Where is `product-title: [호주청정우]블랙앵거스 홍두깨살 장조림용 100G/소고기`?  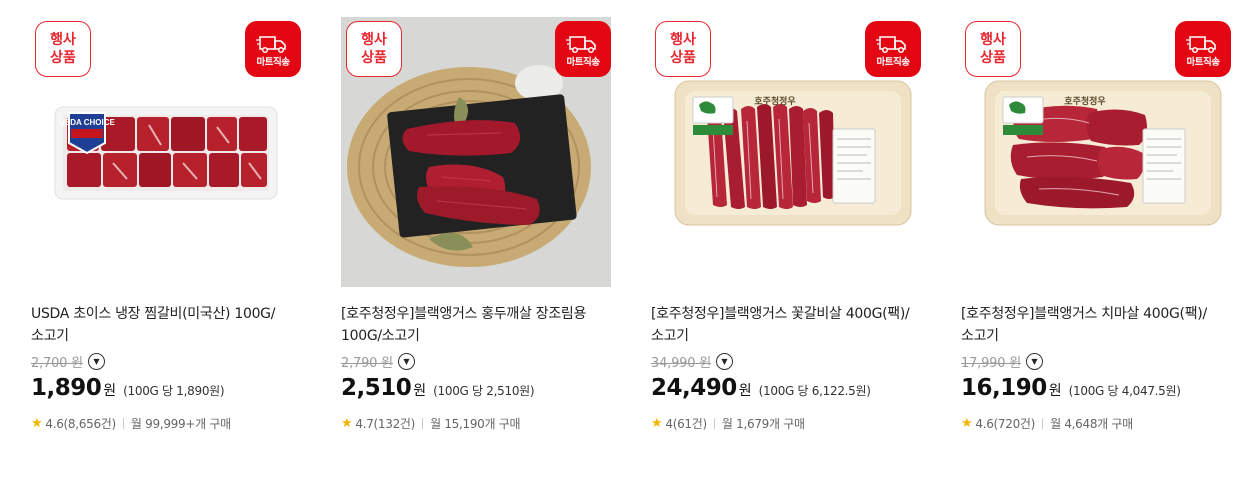 product-title: [호주청정우]블랙앵거스 홍두깨살 장조림용 100G/소고기 is located at coordinates (476, 325).